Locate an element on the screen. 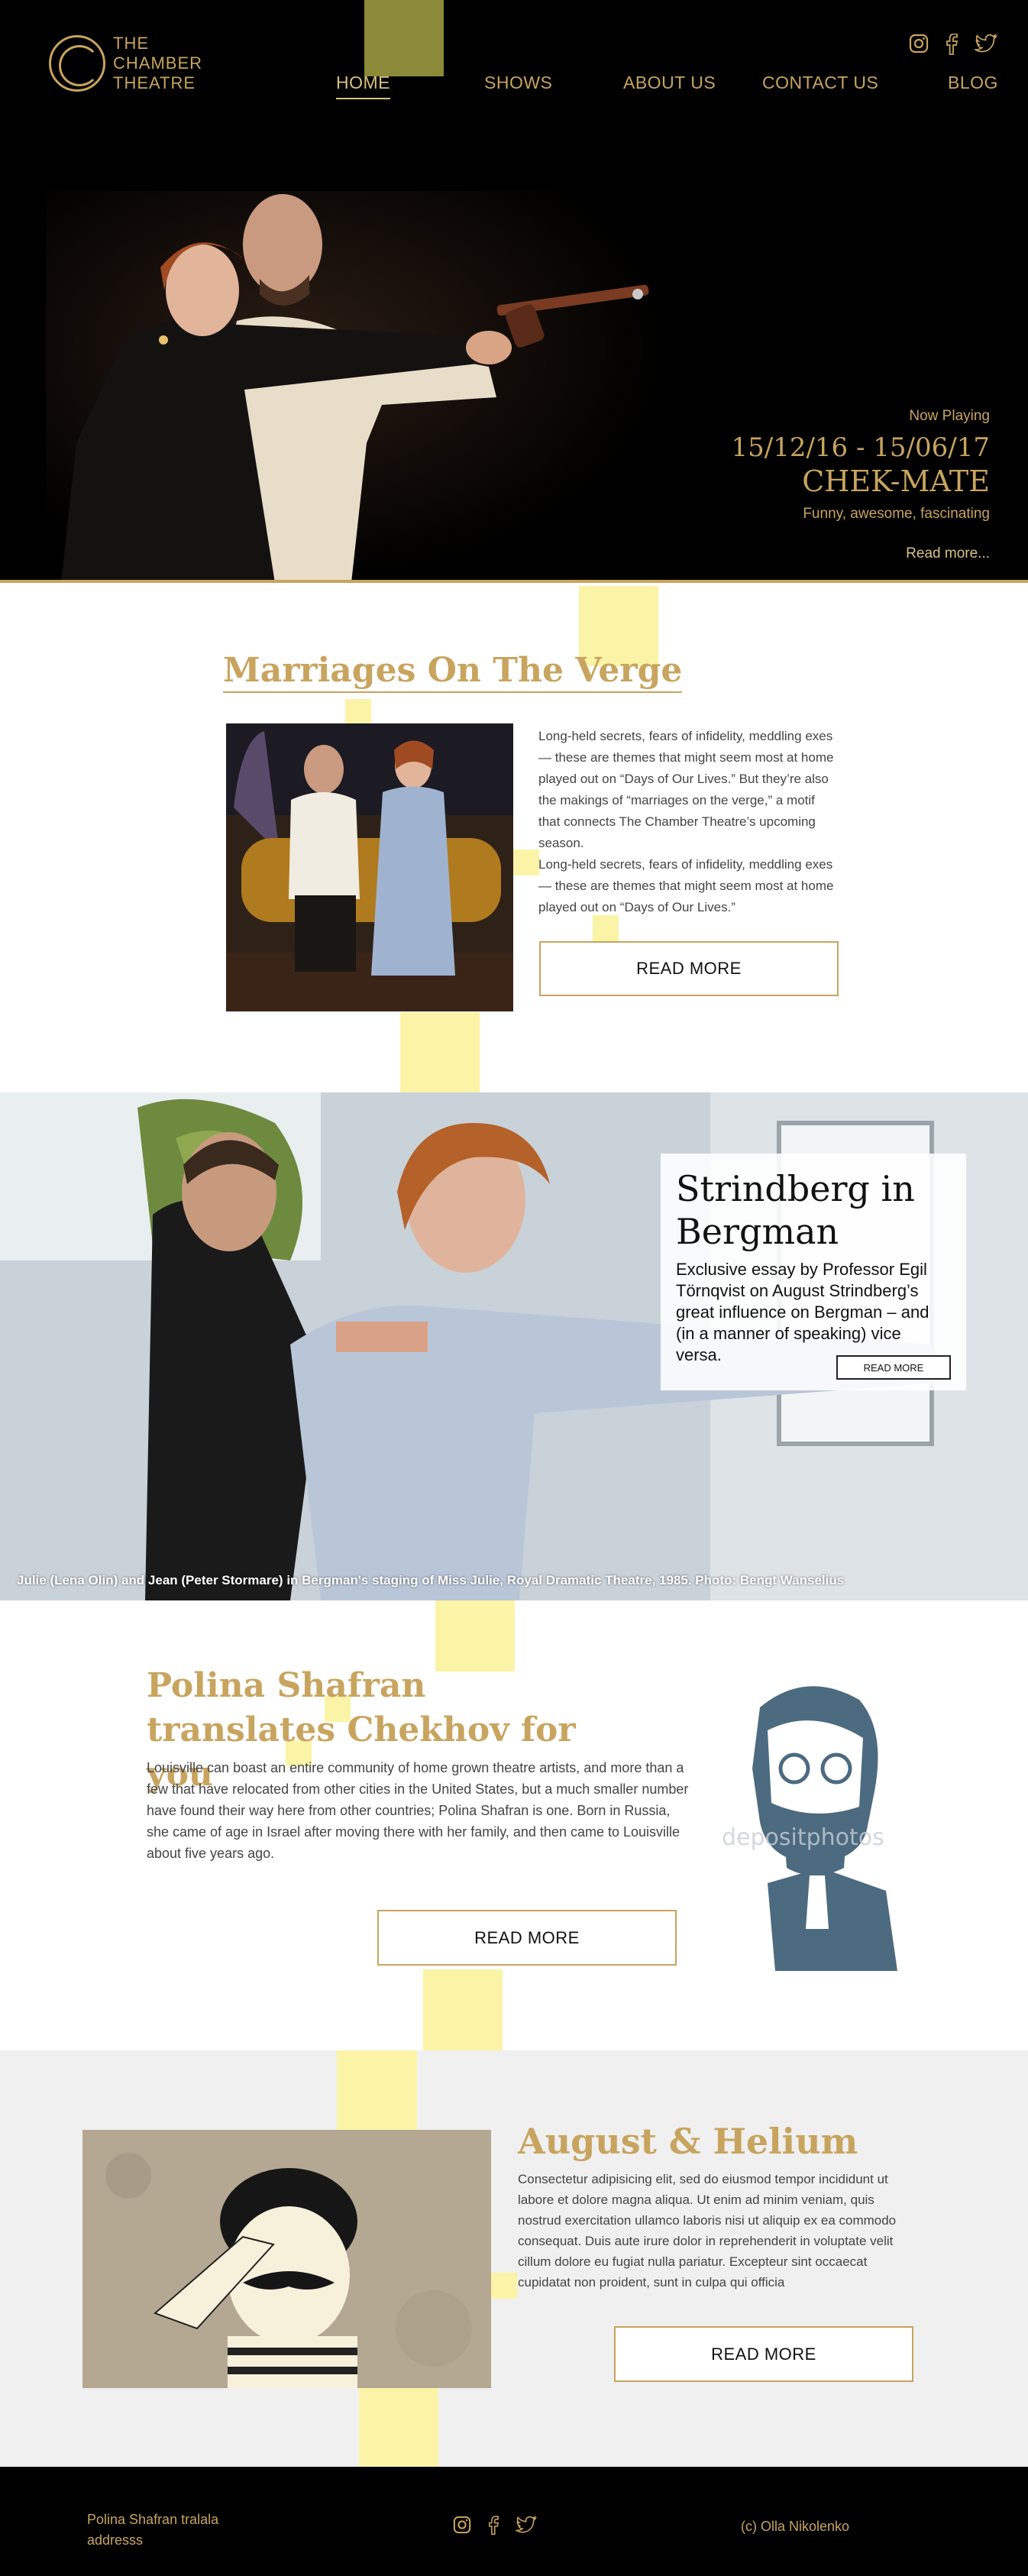 Image resolution: width=1028 pixels, height=2576 pixels. nav-contact-us: CONTACT US is located at coordinates (820, 83).